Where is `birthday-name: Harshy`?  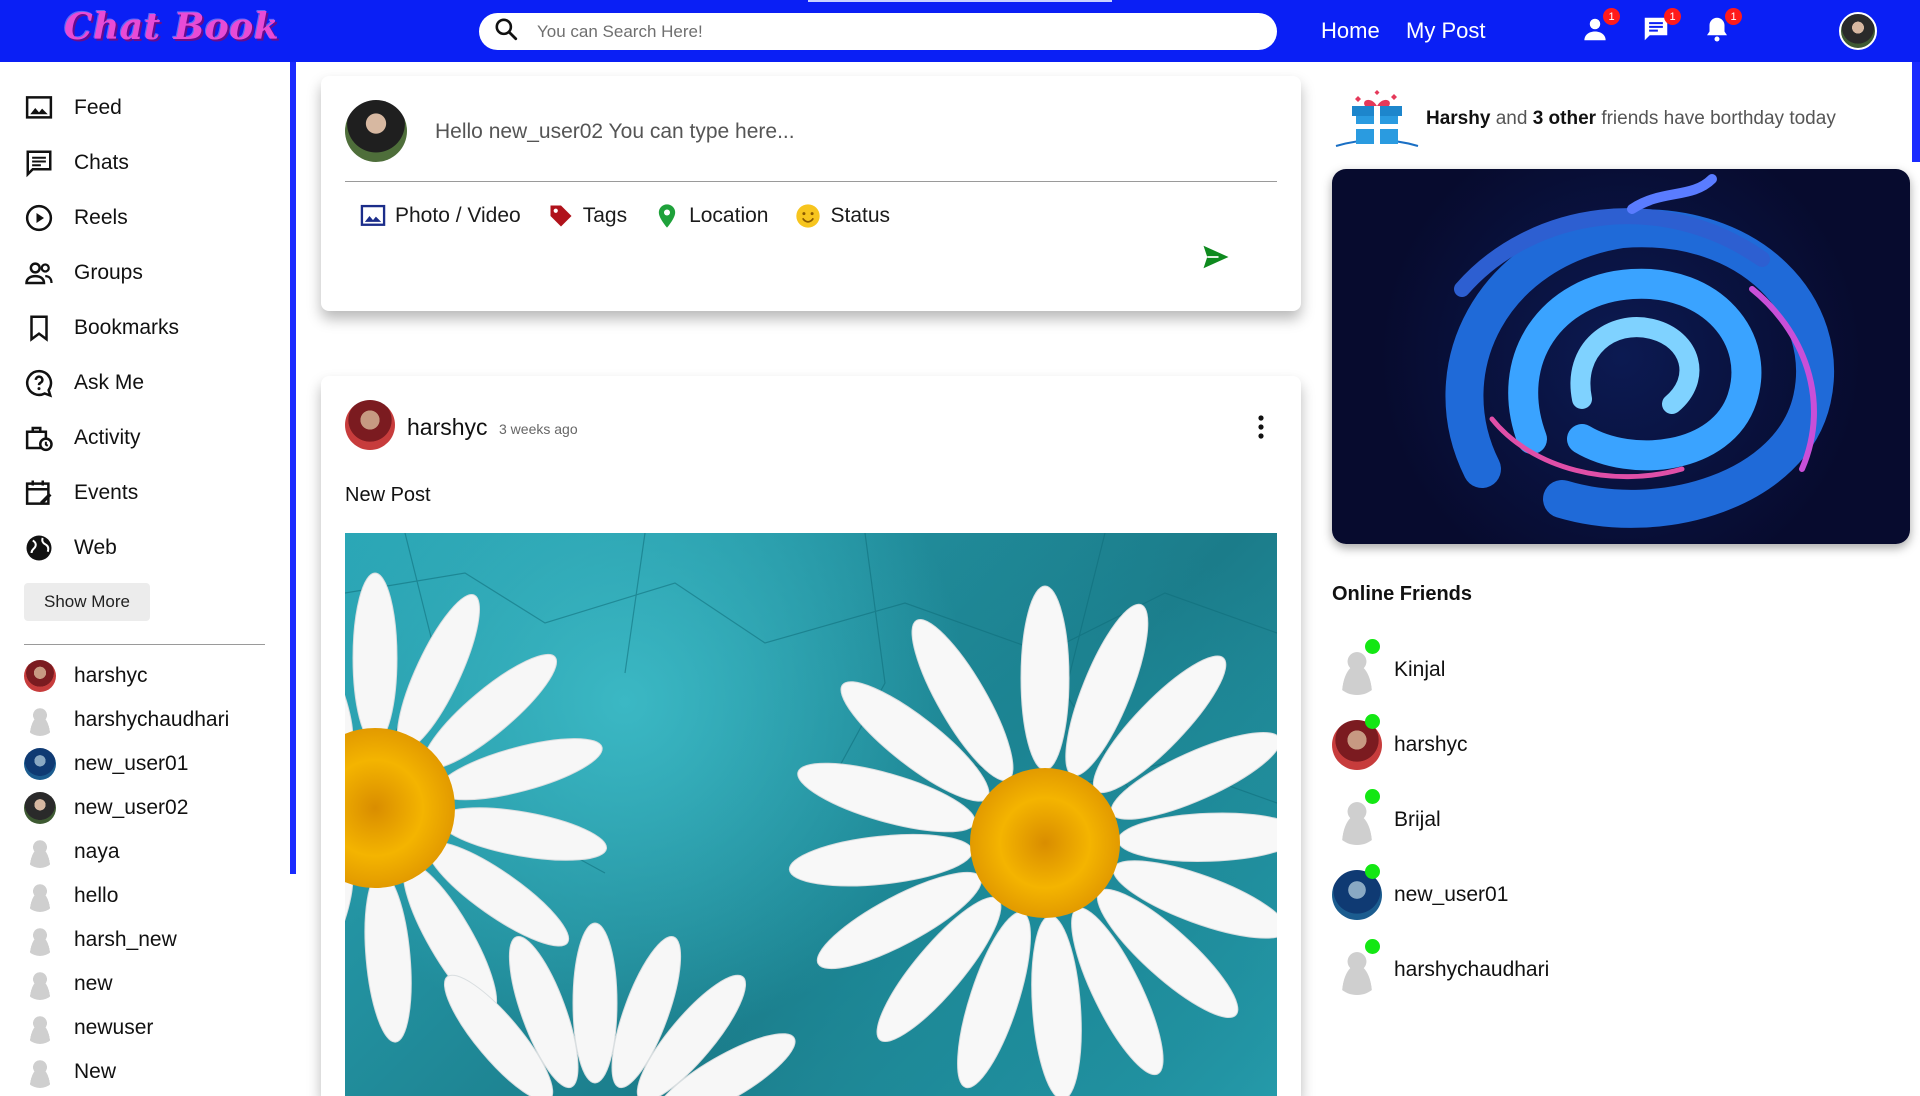 birthday-name: Harshy is located at coordinates (1458, 118).